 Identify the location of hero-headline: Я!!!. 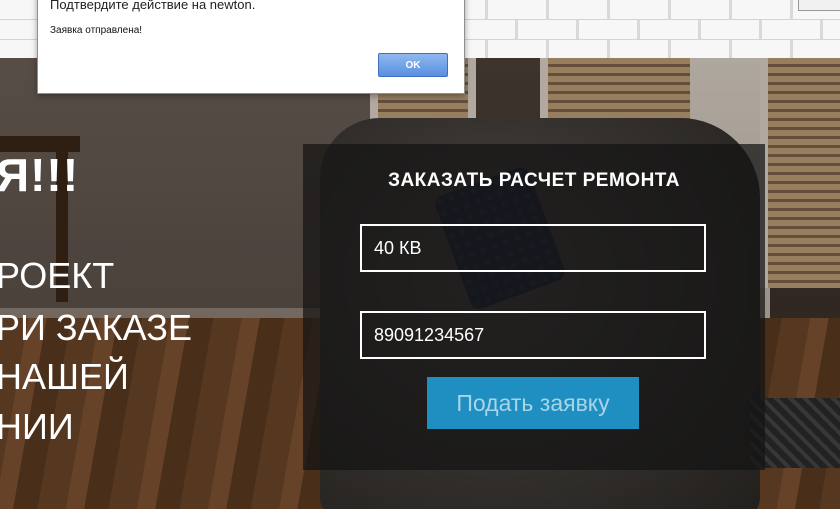
(40, 175).